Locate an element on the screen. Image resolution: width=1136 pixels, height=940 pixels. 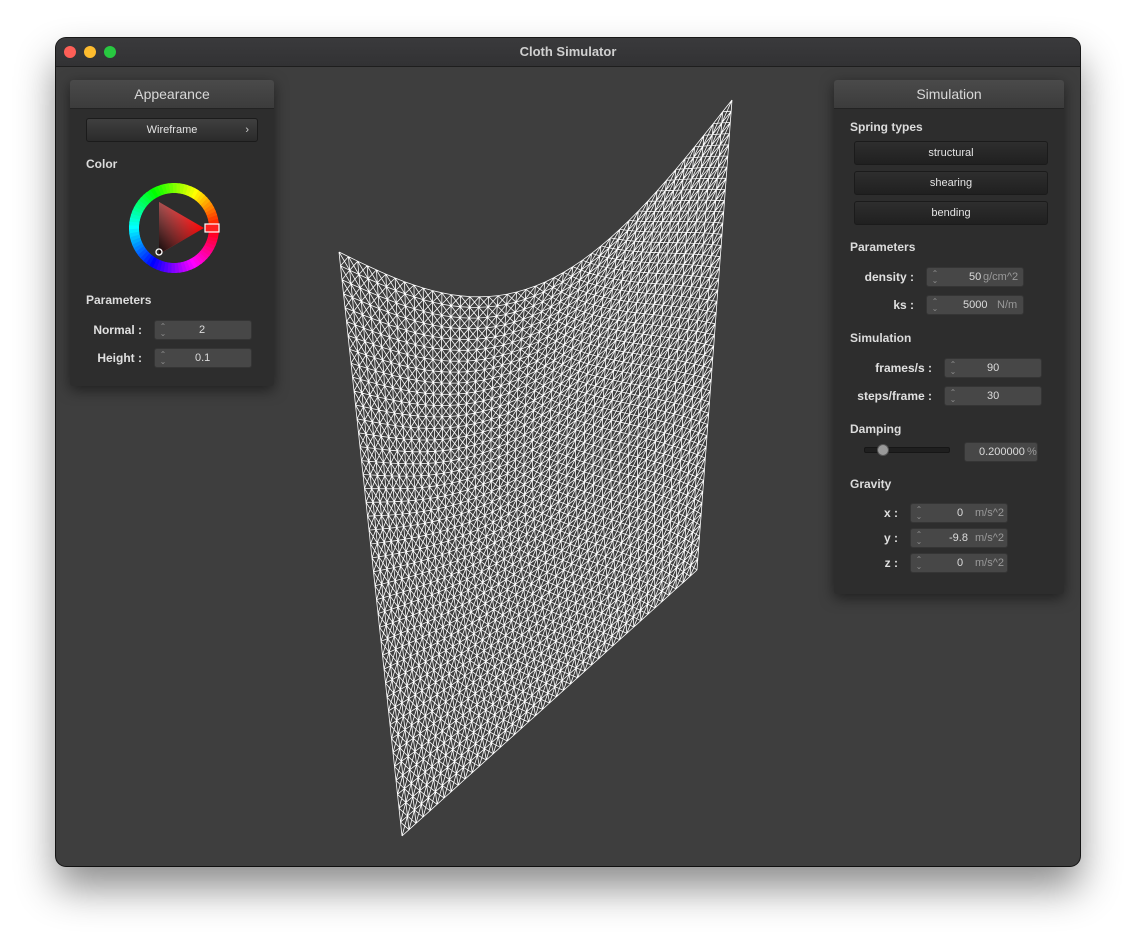
gravity-z-label: z : is located at coordinates (891, 563).